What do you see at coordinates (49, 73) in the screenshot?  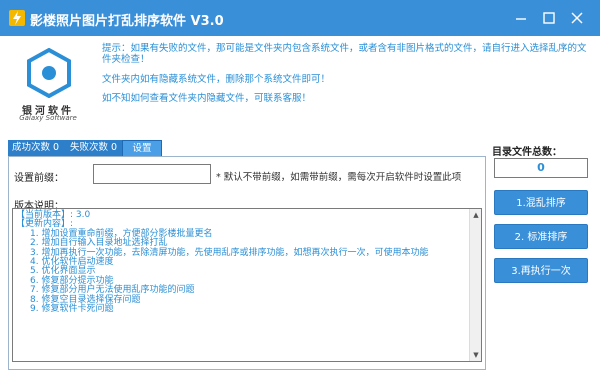 I see `galaxy-logo-icon` at bounding box center [49, 73].